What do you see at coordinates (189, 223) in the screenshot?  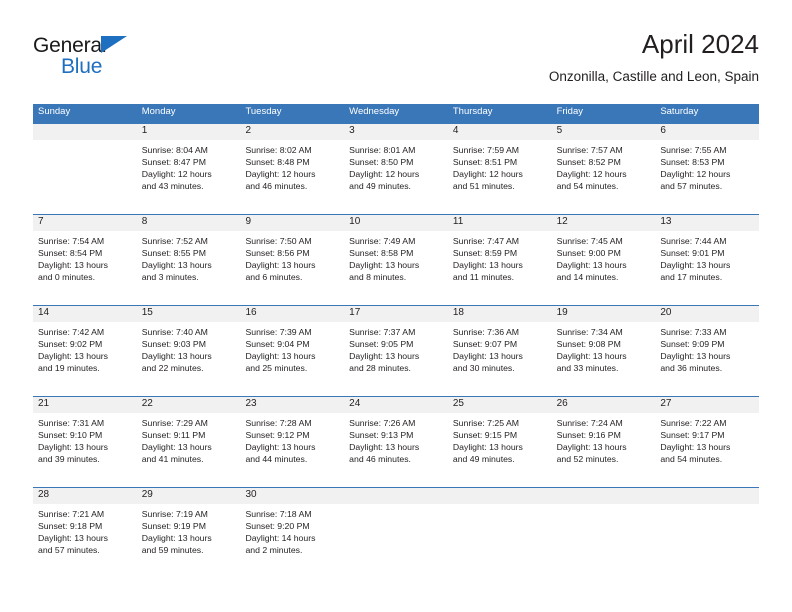 I see `day-number: 8` at bounding box center [189, 223].